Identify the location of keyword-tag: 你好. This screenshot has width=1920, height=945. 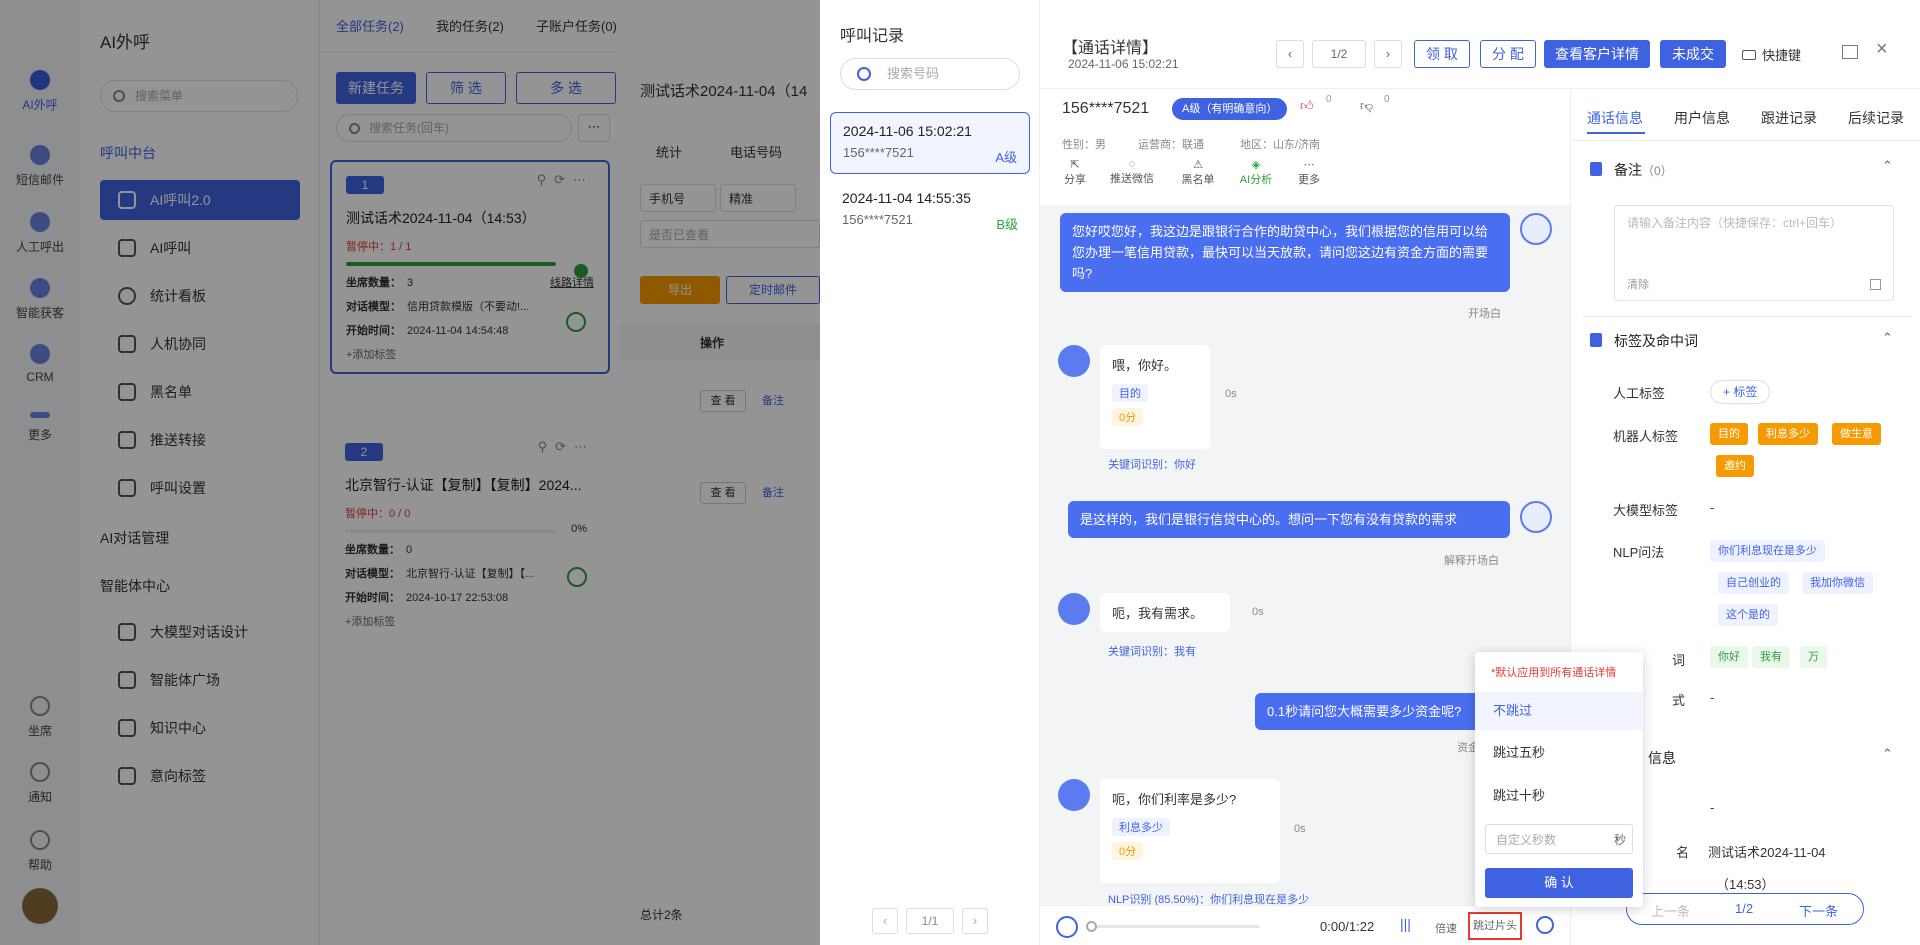
(1729, 657).